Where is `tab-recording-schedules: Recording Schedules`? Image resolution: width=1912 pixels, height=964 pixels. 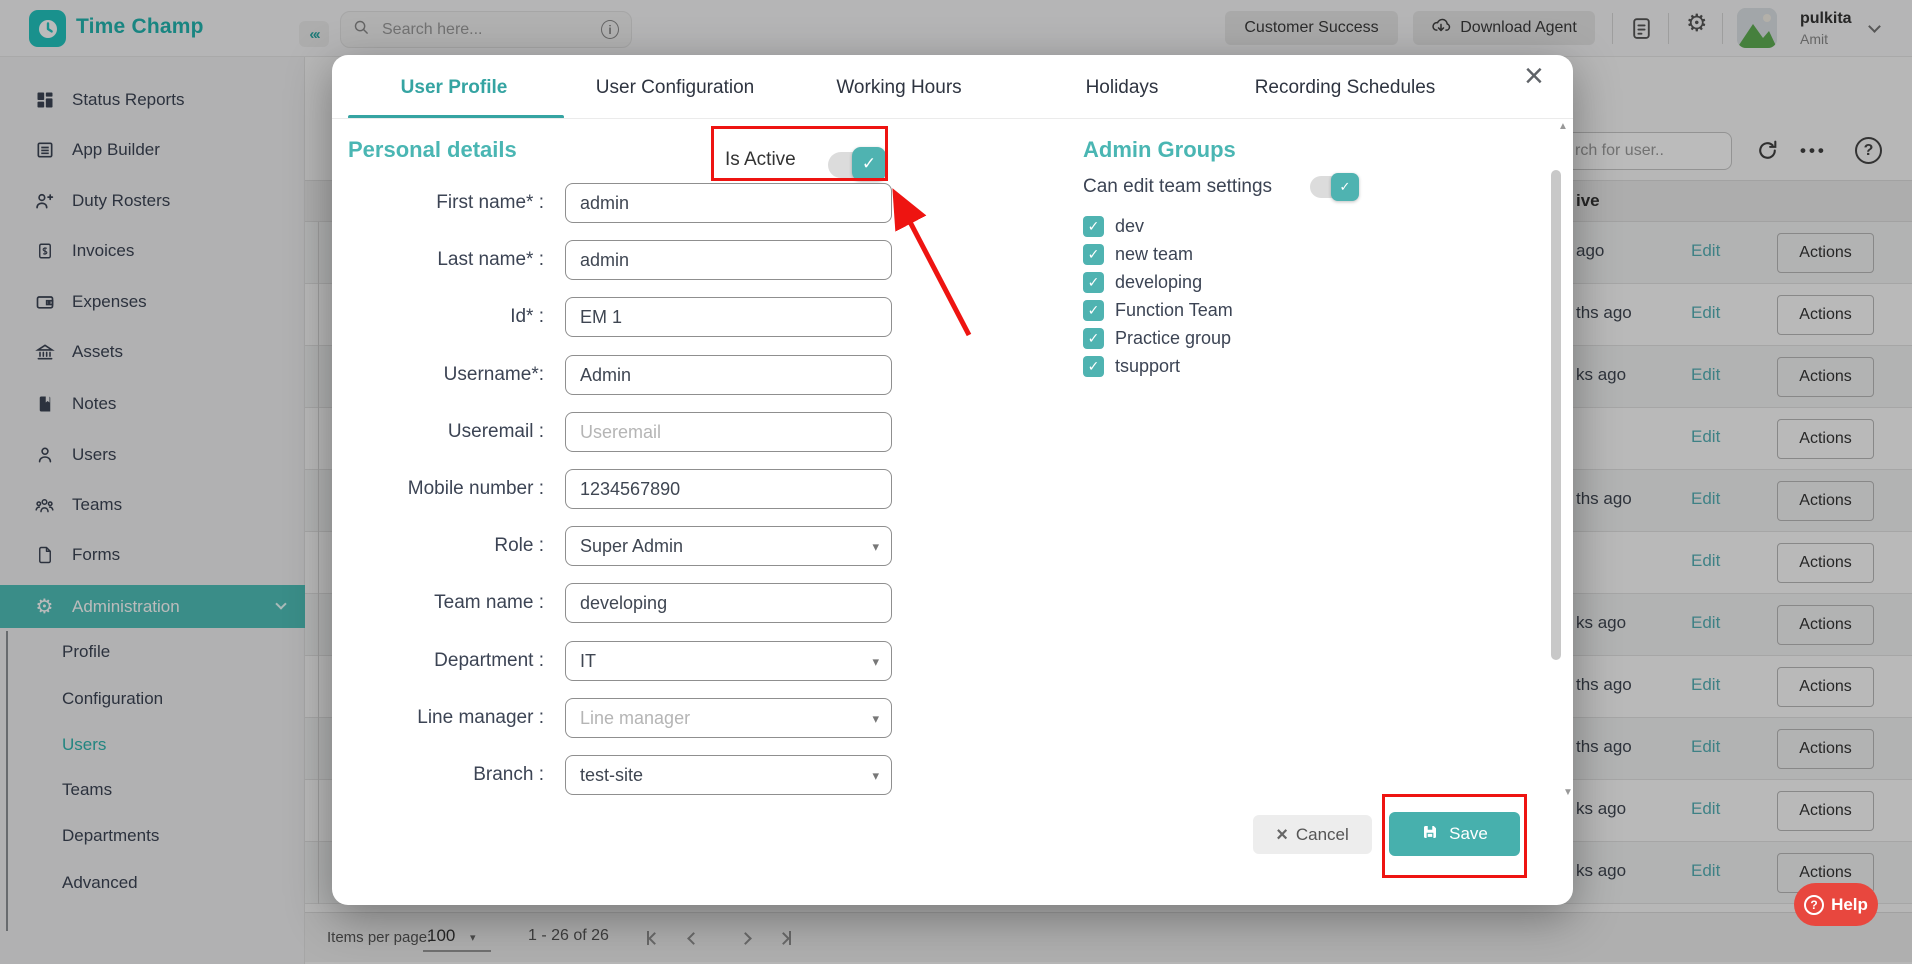
tab-recording-schedules: Recording Schedules is located at coordinates (1345, 88).